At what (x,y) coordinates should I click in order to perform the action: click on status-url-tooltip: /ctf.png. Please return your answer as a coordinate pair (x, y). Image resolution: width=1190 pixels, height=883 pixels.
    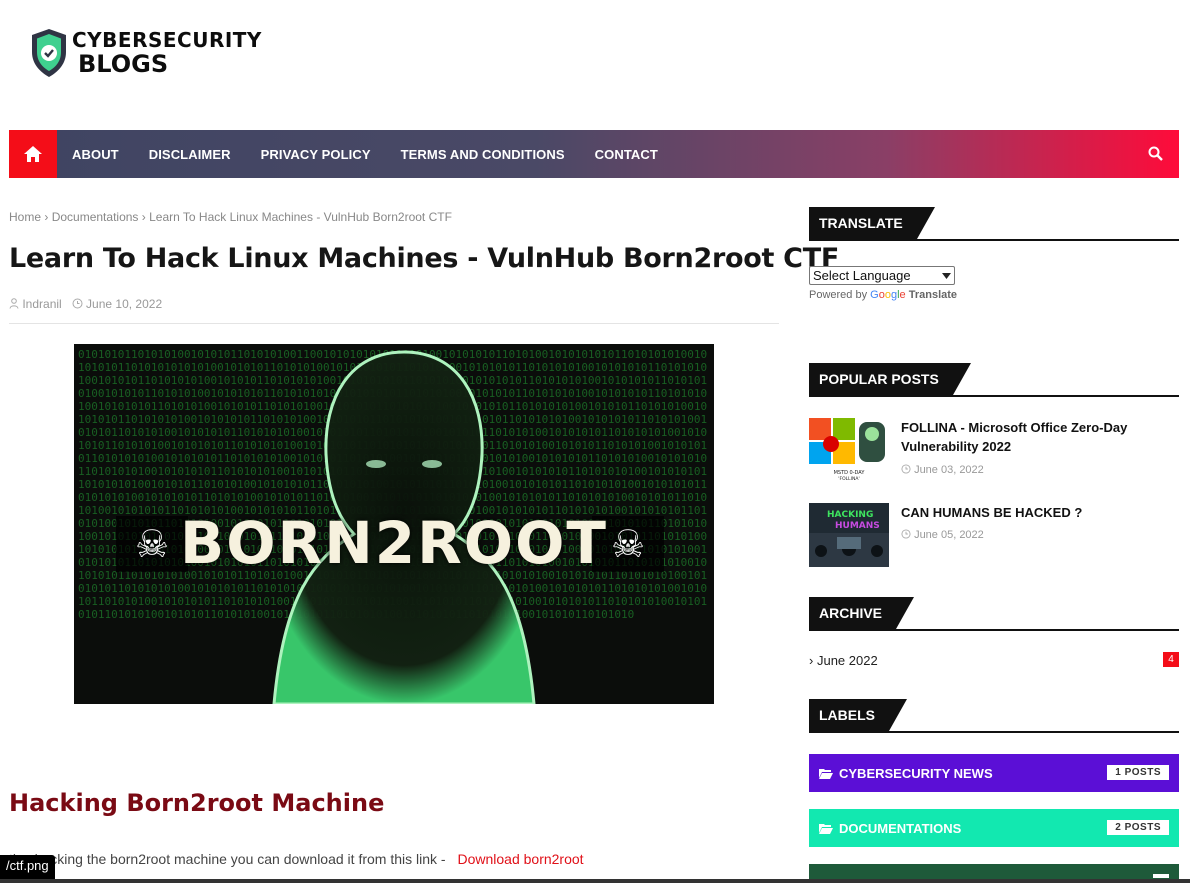
    Looking at the image, I should click on (27, 867).